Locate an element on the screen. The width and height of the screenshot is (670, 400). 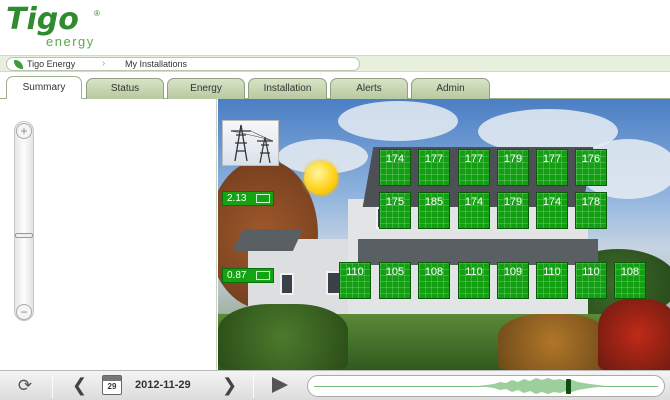
lower-power-readout: 0.87 is located at coordinates (248, 275).